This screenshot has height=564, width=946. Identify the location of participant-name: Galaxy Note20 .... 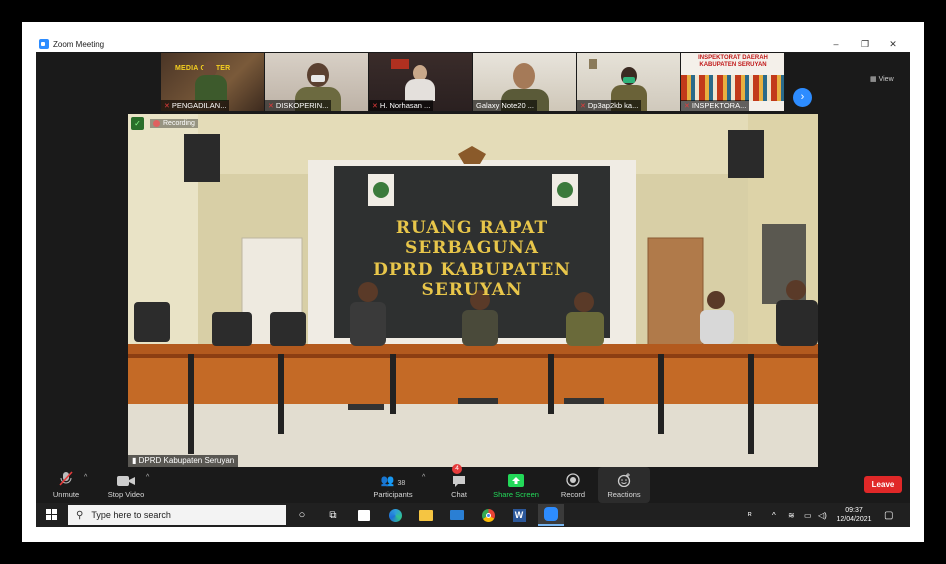
(505, 105).